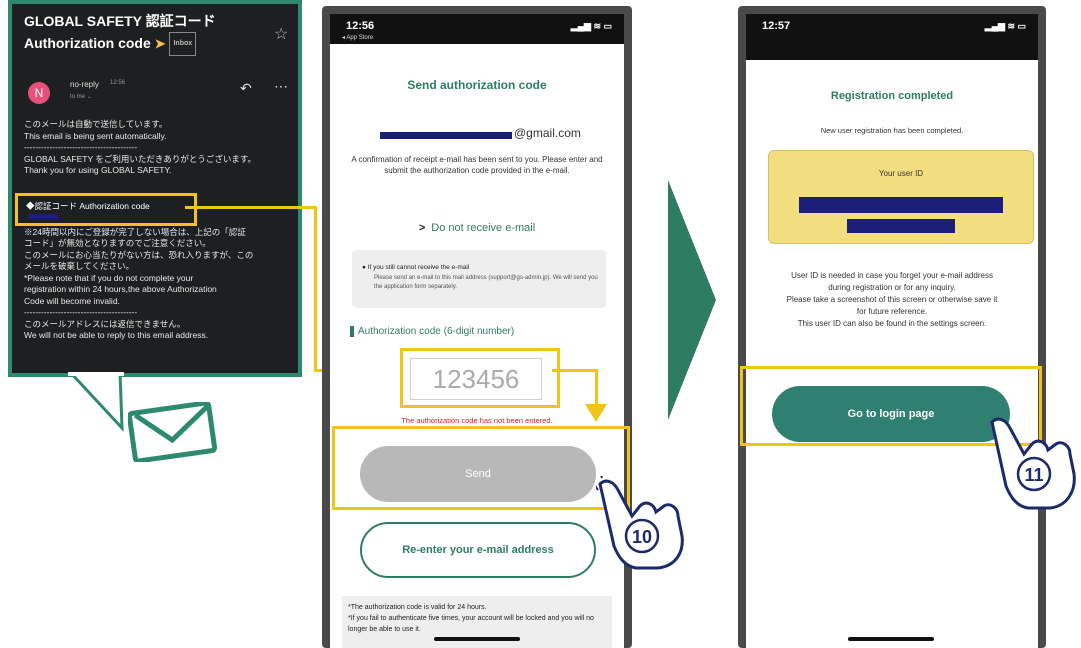 The image size is (1081, 648). What do you see at coordinates (901, 173) in the screenshot?
I see `user-id-label: Your user ID` at bounding box center [901, 173].